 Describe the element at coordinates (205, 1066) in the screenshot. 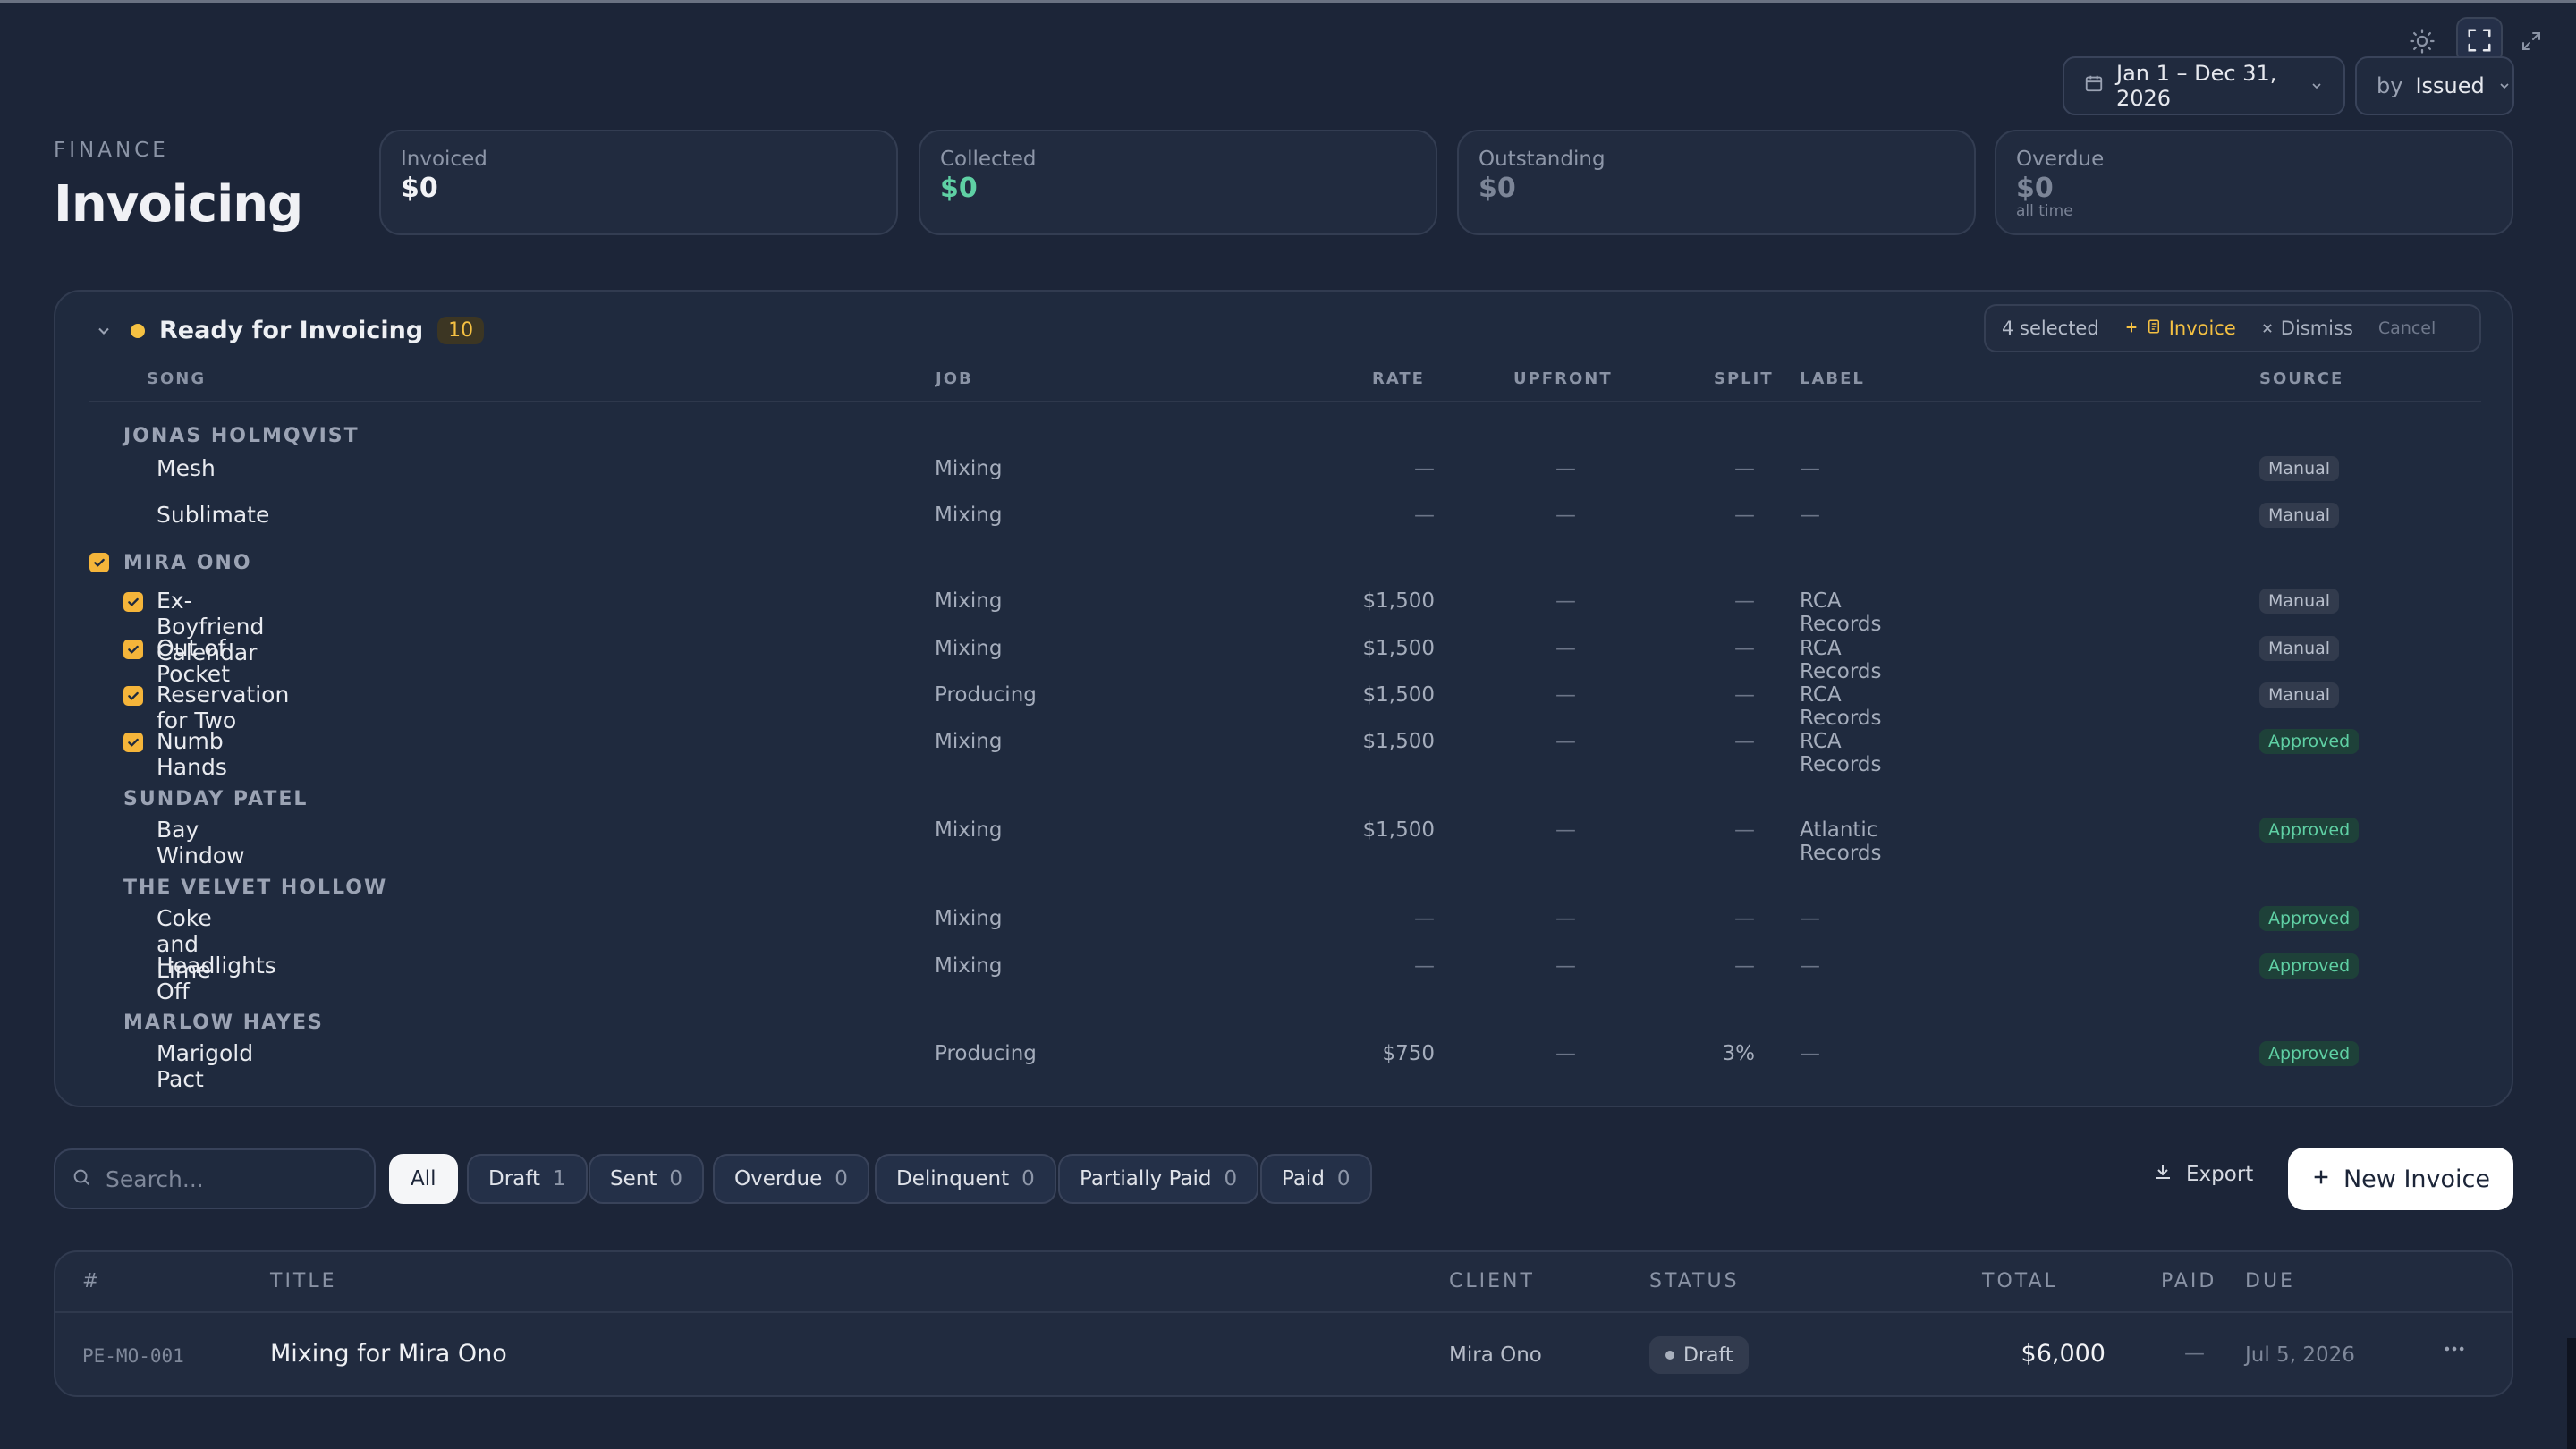

I see `song-title: Marigold Pact` at that location.